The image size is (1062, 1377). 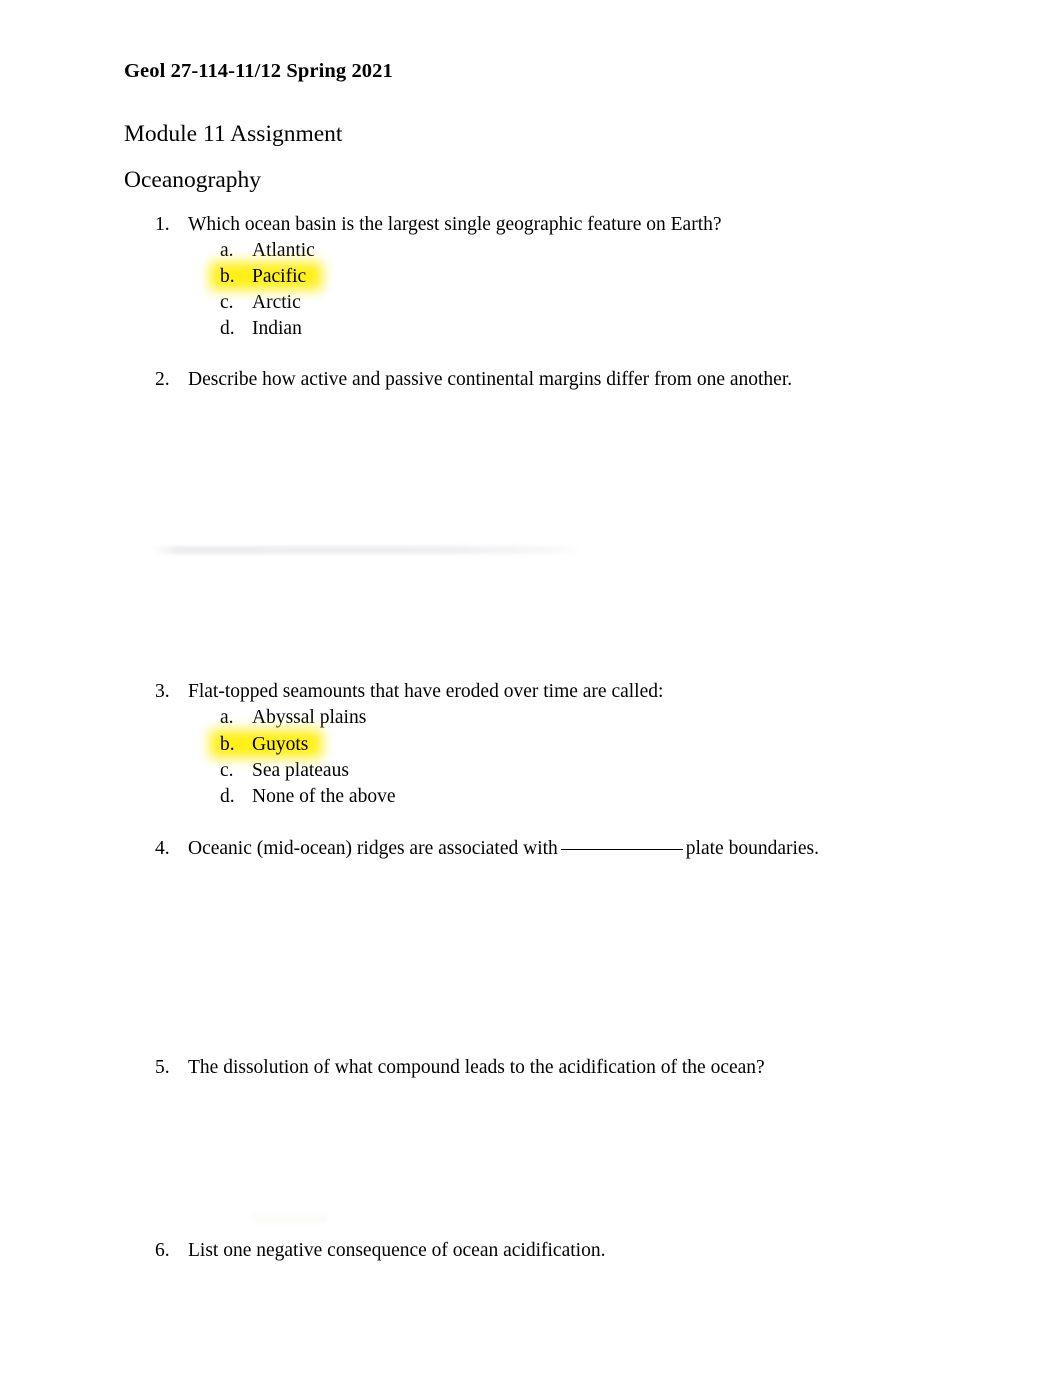 I want to click on question-1-option-b: b. Pacific, so click(x=266, y=276).